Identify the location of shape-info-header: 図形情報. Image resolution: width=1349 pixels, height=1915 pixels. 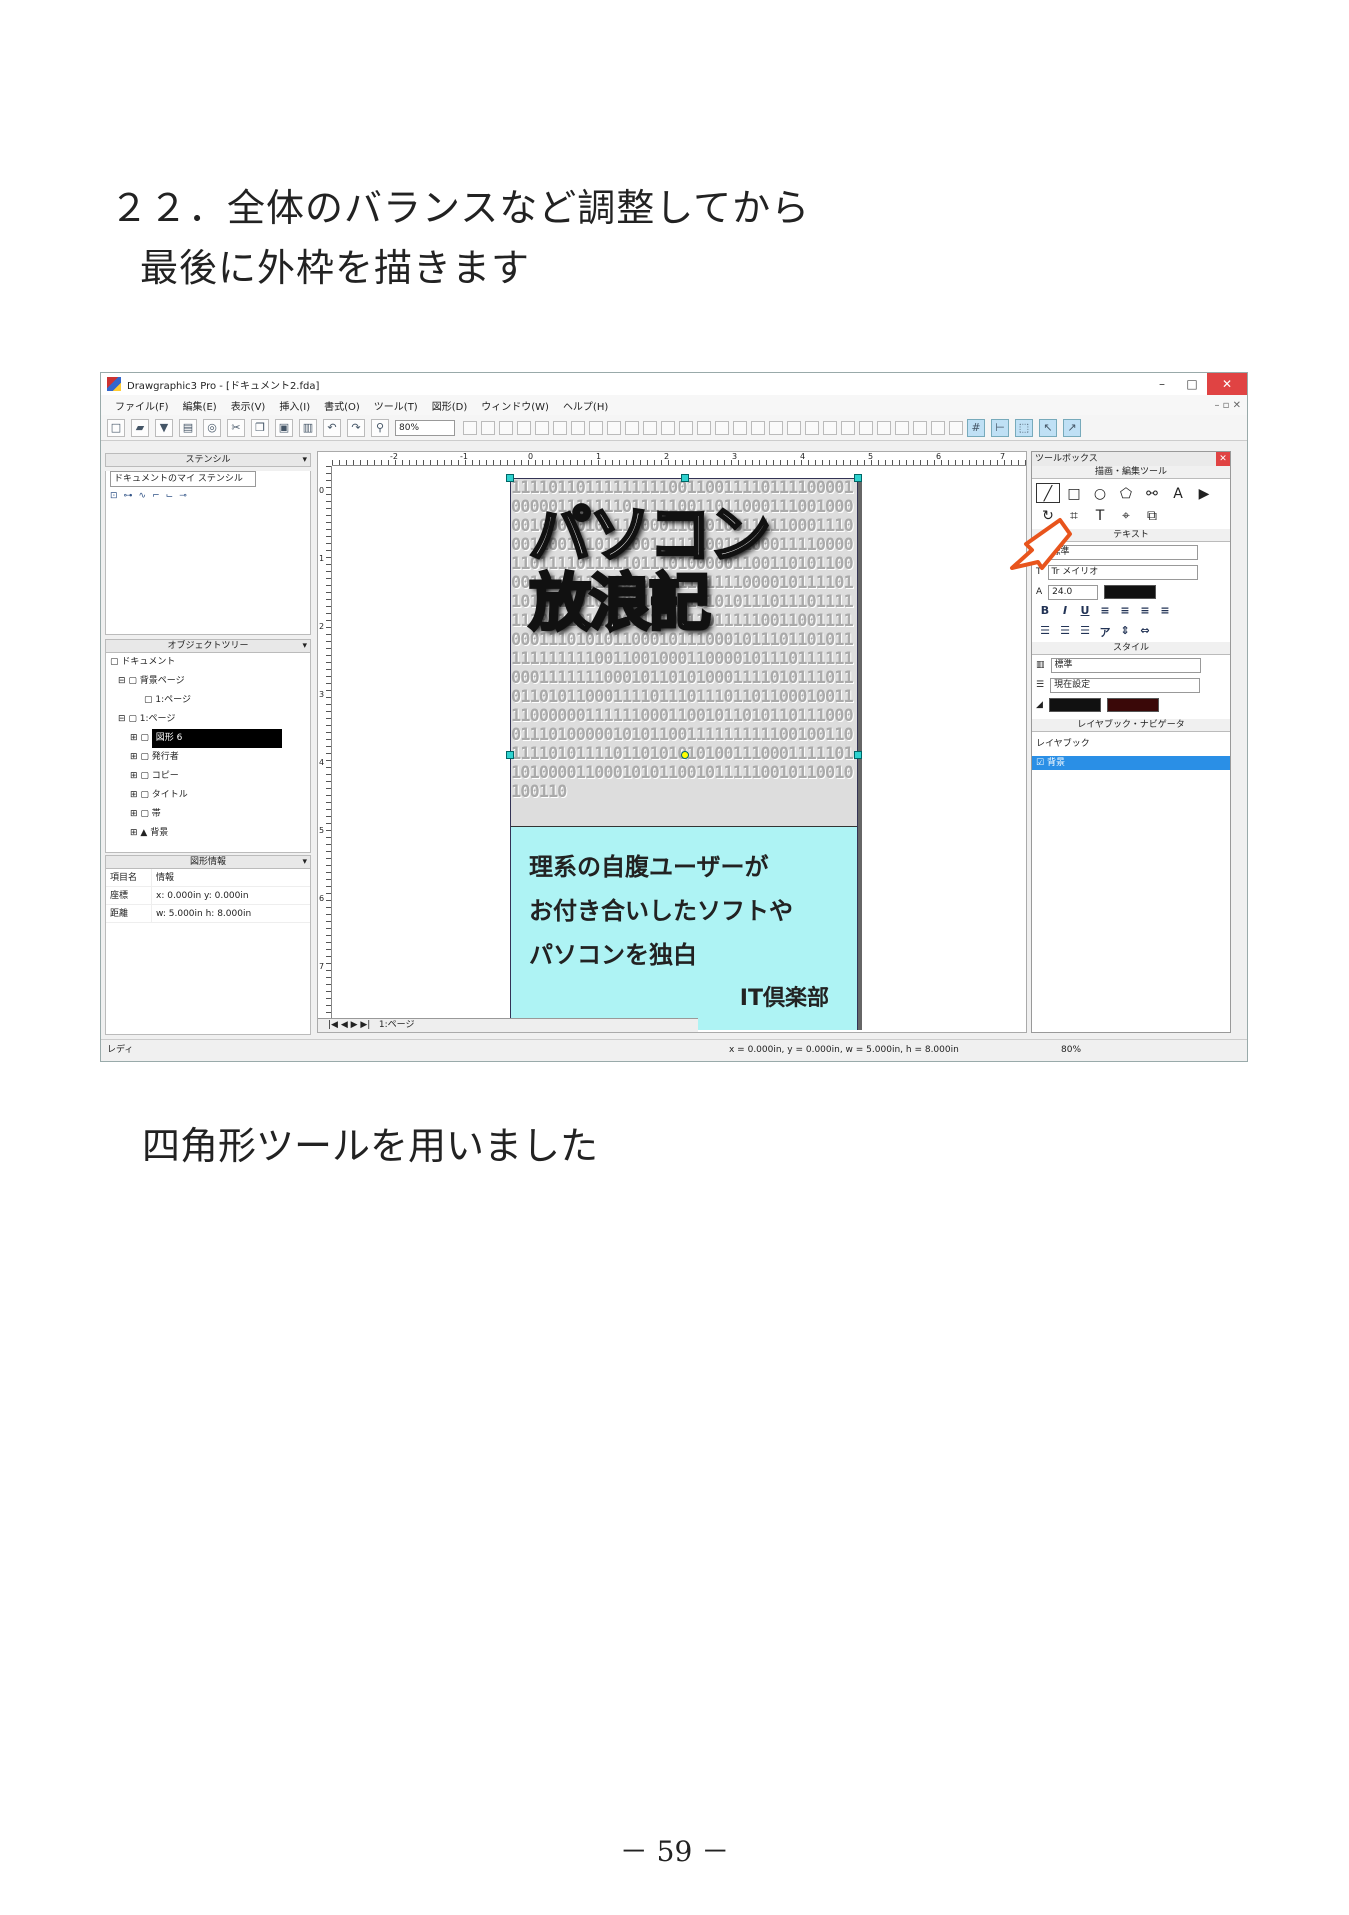
(208, 862).